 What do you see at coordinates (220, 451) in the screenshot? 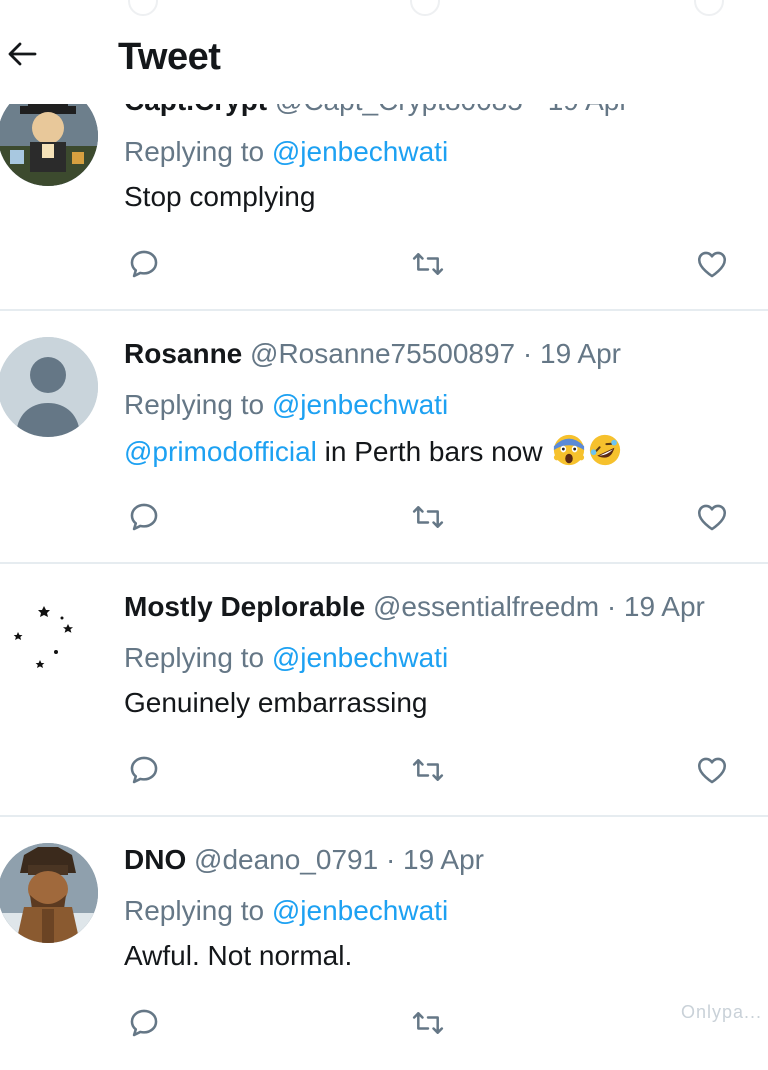
I see `mention-link: @primodofficial` at bounding box center [220, 451].